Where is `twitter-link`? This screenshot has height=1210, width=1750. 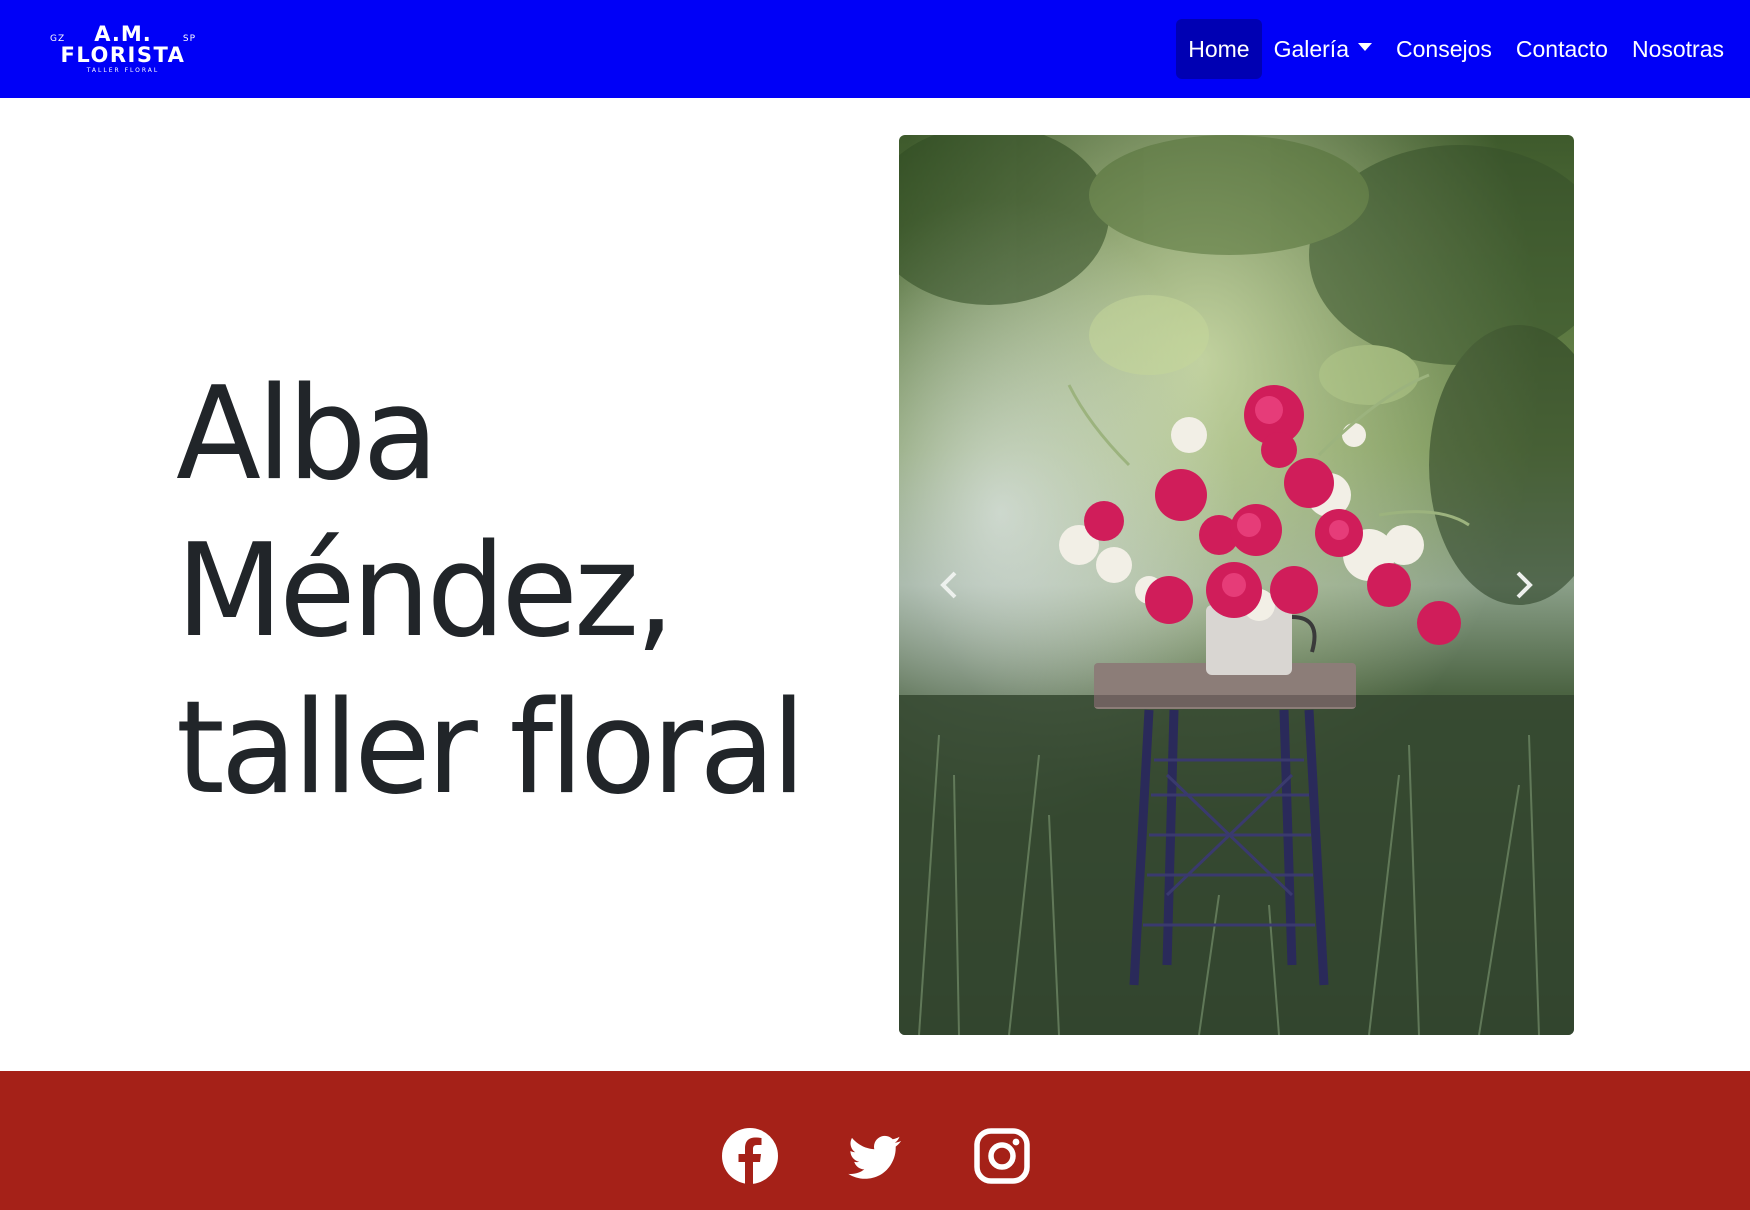 twitter-link is located at coordinates (876, 1156).